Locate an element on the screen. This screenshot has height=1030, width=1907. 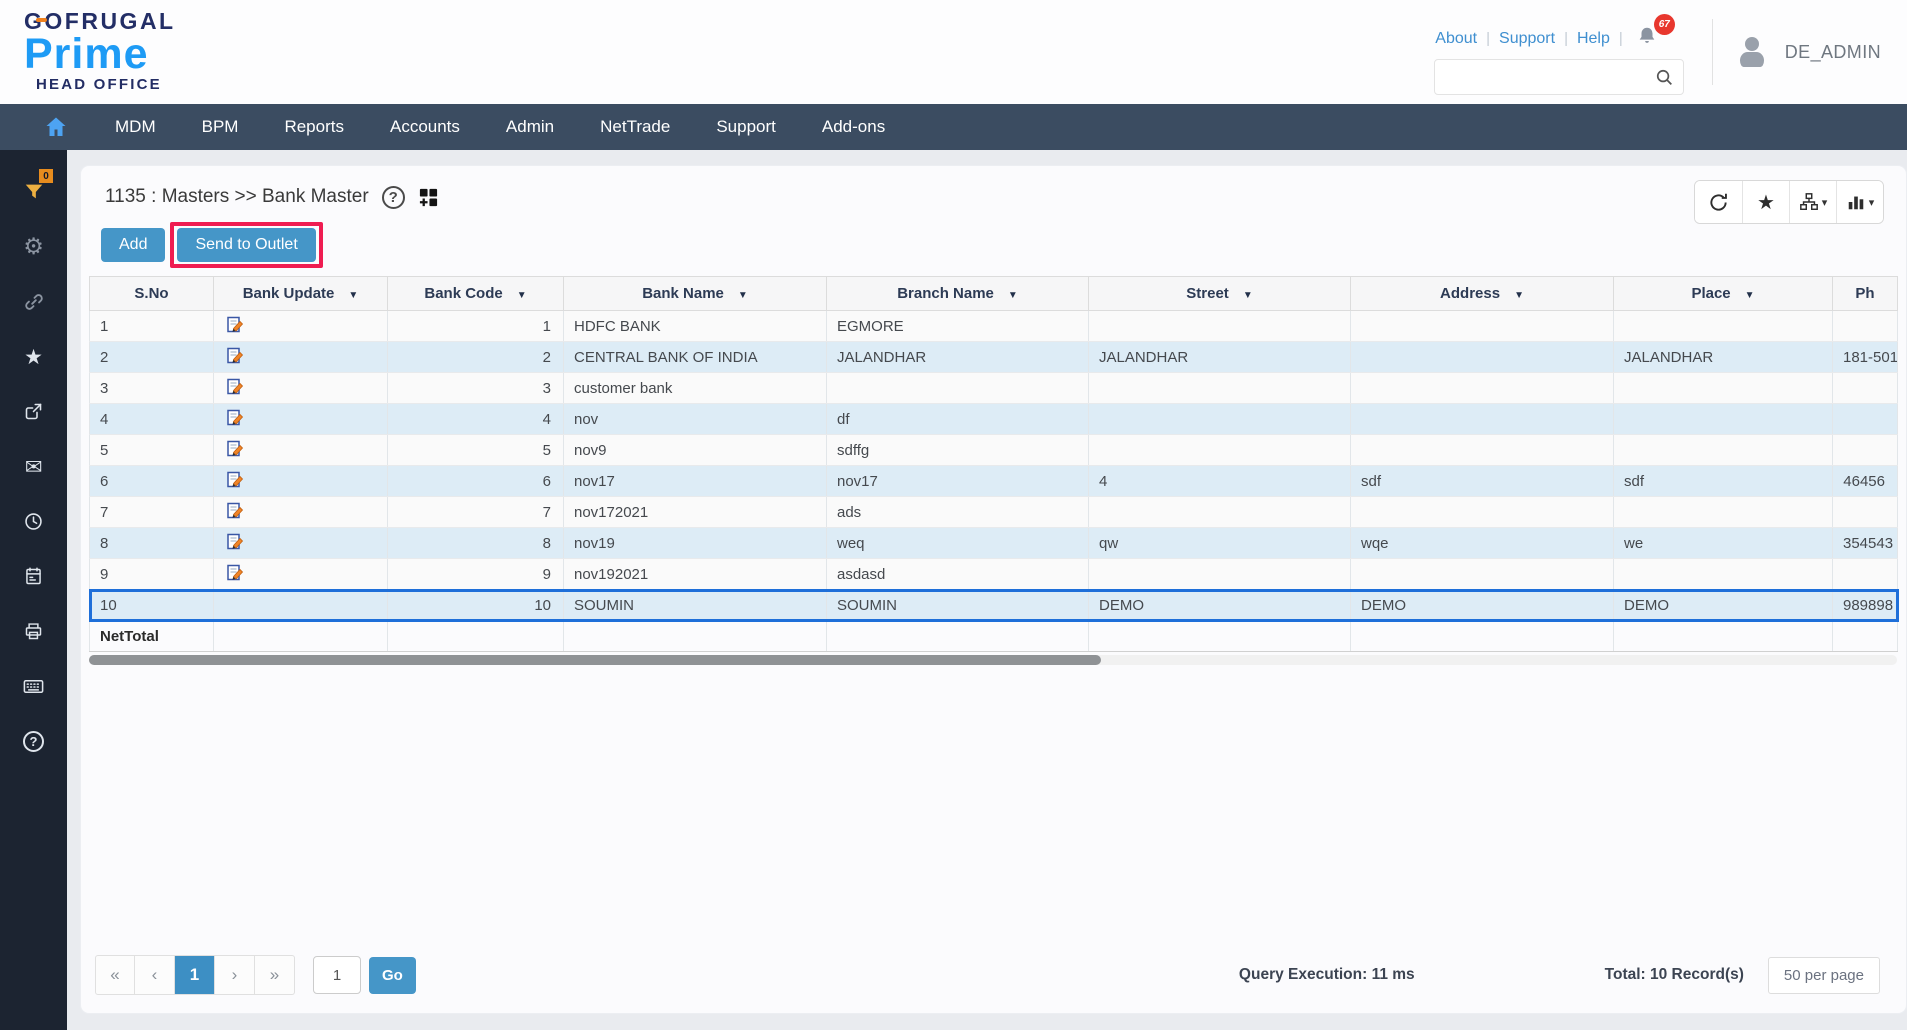
send-to-outlet-button: Send to Outlet is located at coordinates (246, 245).